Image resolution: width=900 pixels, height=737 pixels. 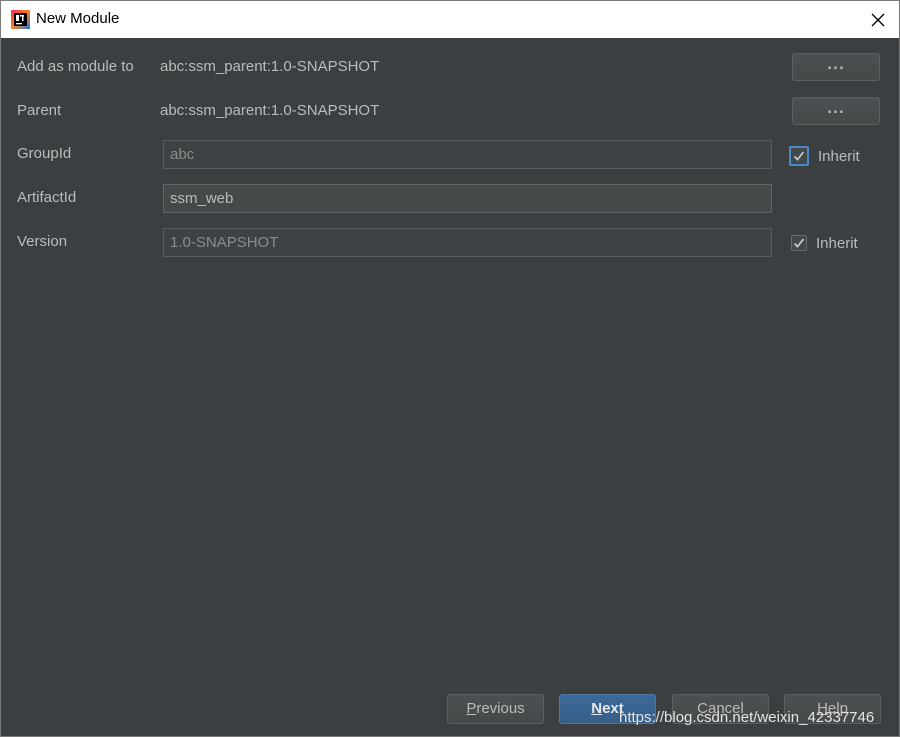 What do you see at coordinates (450, 19) in the screenshot?
I see `title-bar: New Module` at bounding box center [450, 19].